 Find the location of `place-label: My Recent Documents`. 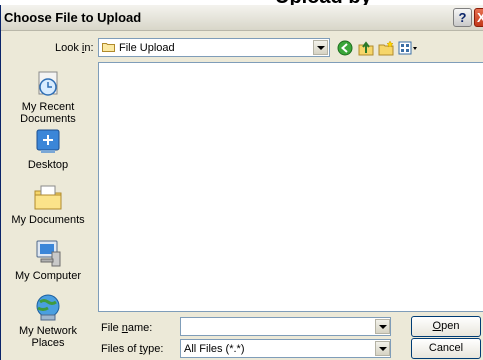

place-label: My Recent Documents is located at coordinates (48, 113).